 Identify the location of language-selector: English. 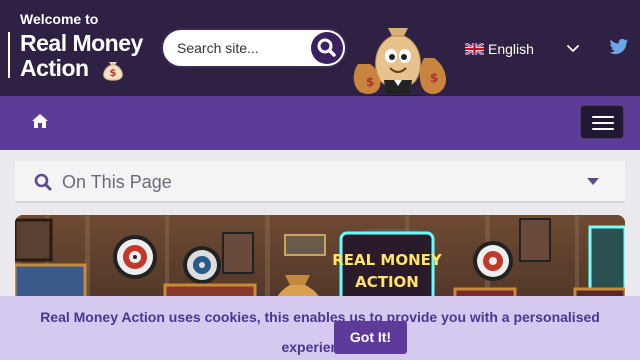
(499, 49).